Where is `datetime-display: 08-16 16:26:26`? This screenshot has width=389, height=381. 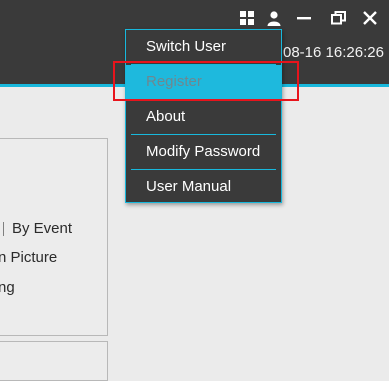 datetime-display: 08-16 16:26:26 is located at coordinates (333, 52).